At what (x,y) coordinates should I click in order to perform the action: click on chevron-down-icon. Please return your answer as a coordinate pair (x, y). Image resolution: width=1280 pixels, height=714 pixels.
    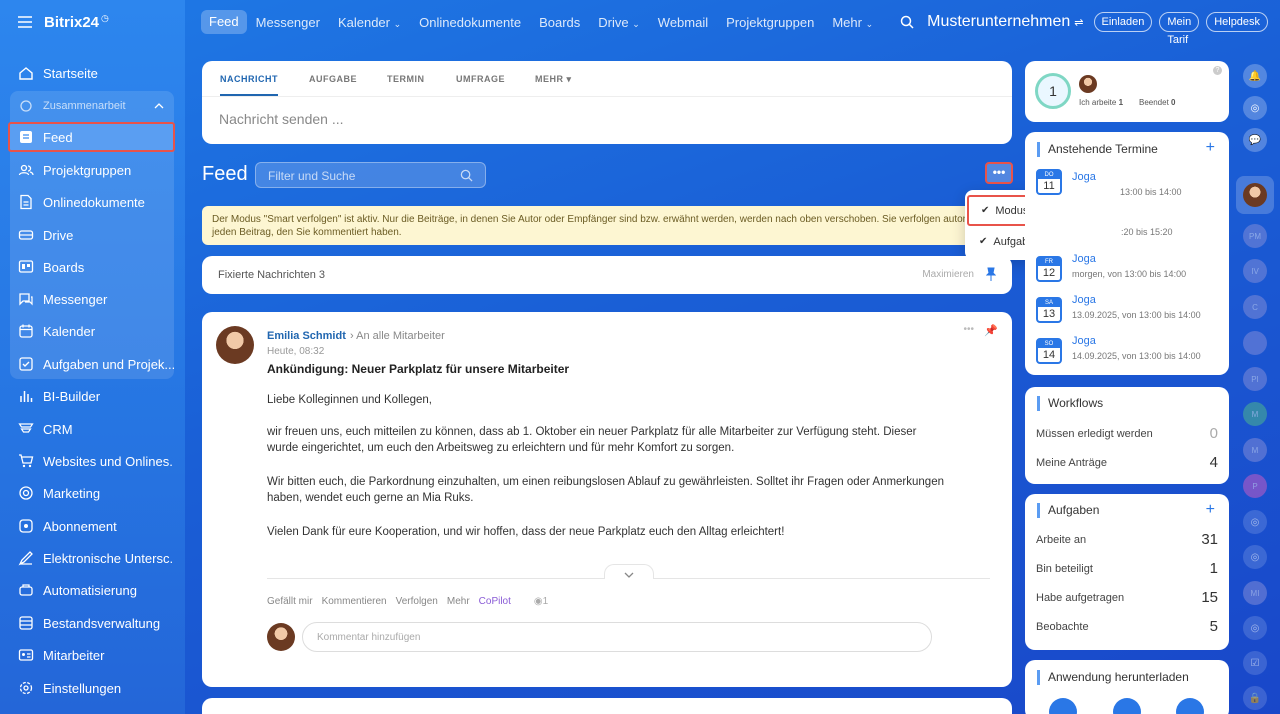
    Looking at the image, I should click on (629, 575).